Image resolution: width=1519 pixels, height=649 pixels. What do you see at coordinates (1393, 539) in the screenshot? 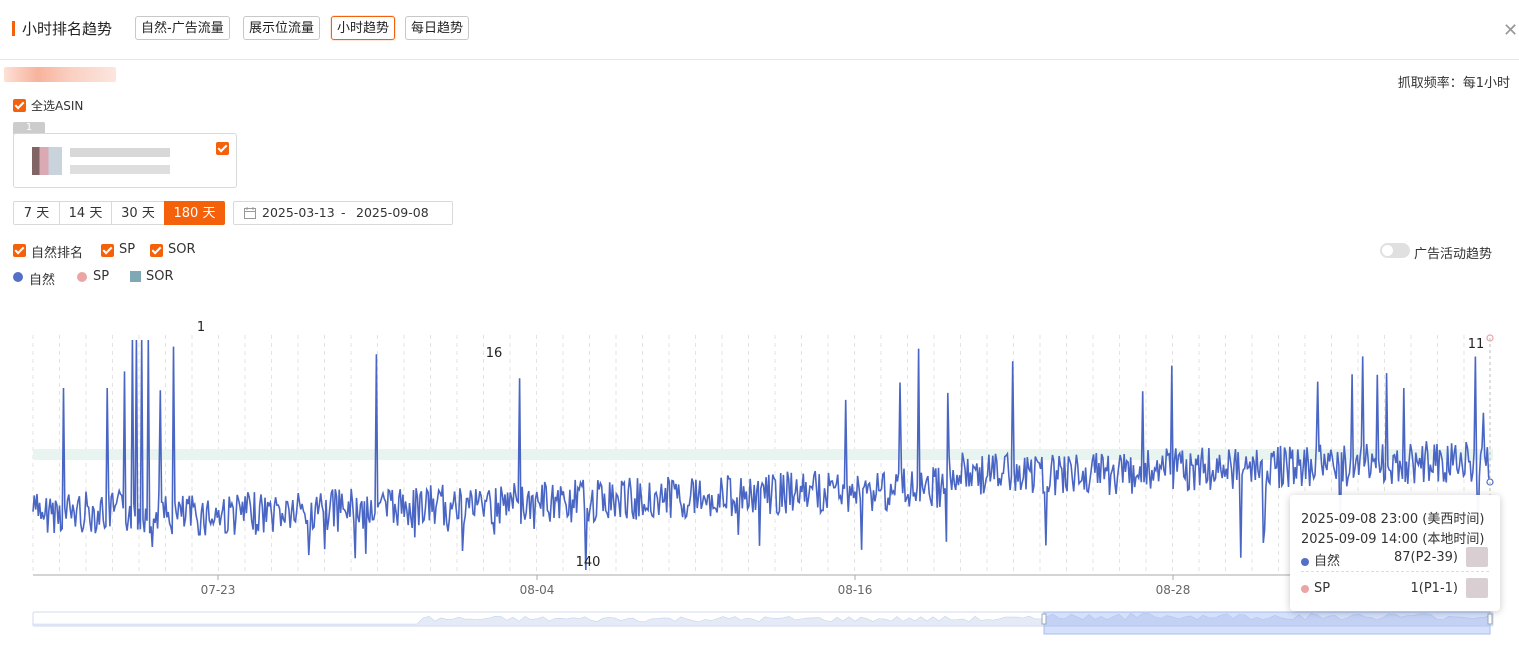
I see `tooltip-time-local: 2025-09-09 14:00 (本地时间)` at bounding box center [1393, 539].